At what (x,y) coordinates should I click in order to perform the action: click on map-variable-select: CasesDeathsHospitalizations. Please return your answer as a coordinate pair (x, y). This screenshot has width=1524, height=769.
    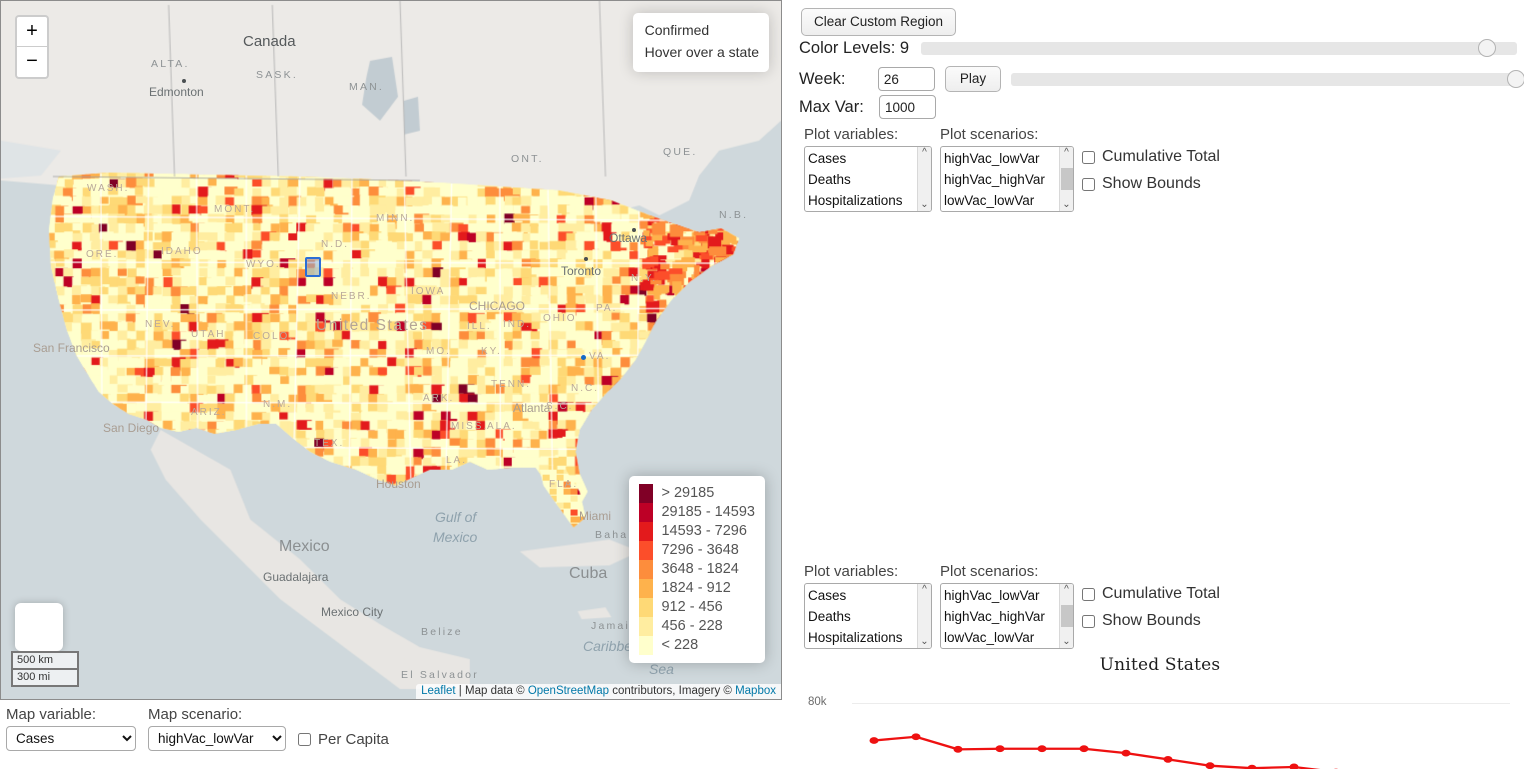
    Looking at the image, I should click on (71, 738).